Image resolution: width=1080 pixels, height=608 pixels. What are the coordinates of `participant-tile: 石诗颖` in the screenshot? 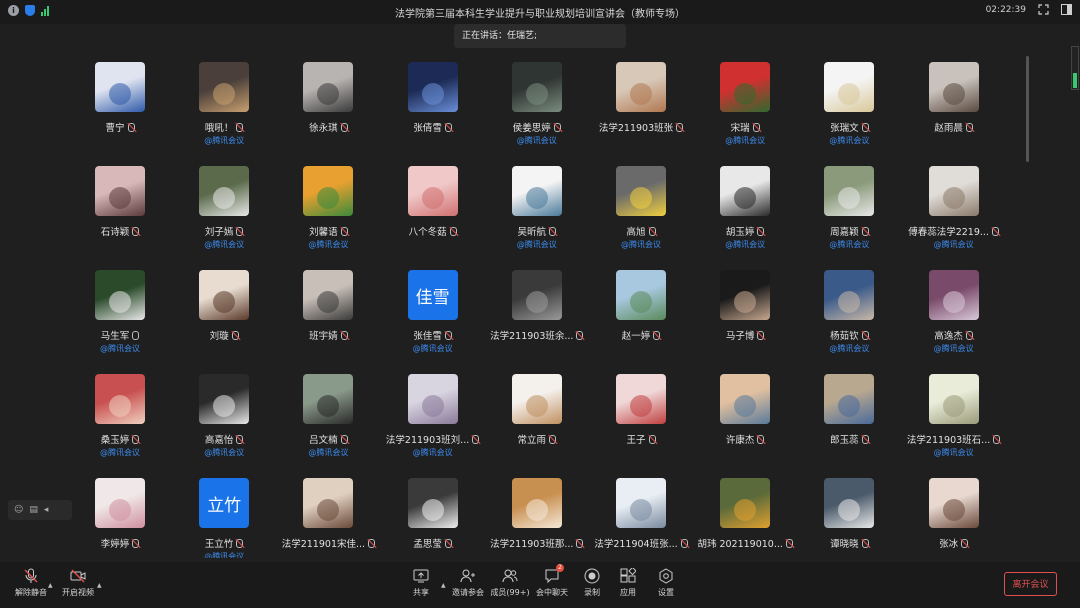 It's located at (120, 211).